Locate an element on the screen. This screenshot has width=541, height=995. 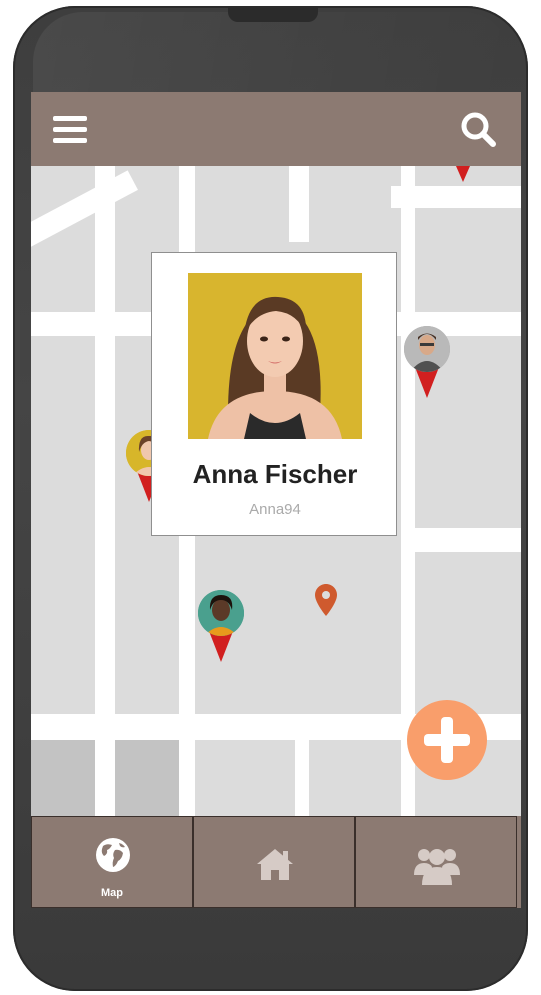
tab-label-map: Map is located at coordinates (112, 893).